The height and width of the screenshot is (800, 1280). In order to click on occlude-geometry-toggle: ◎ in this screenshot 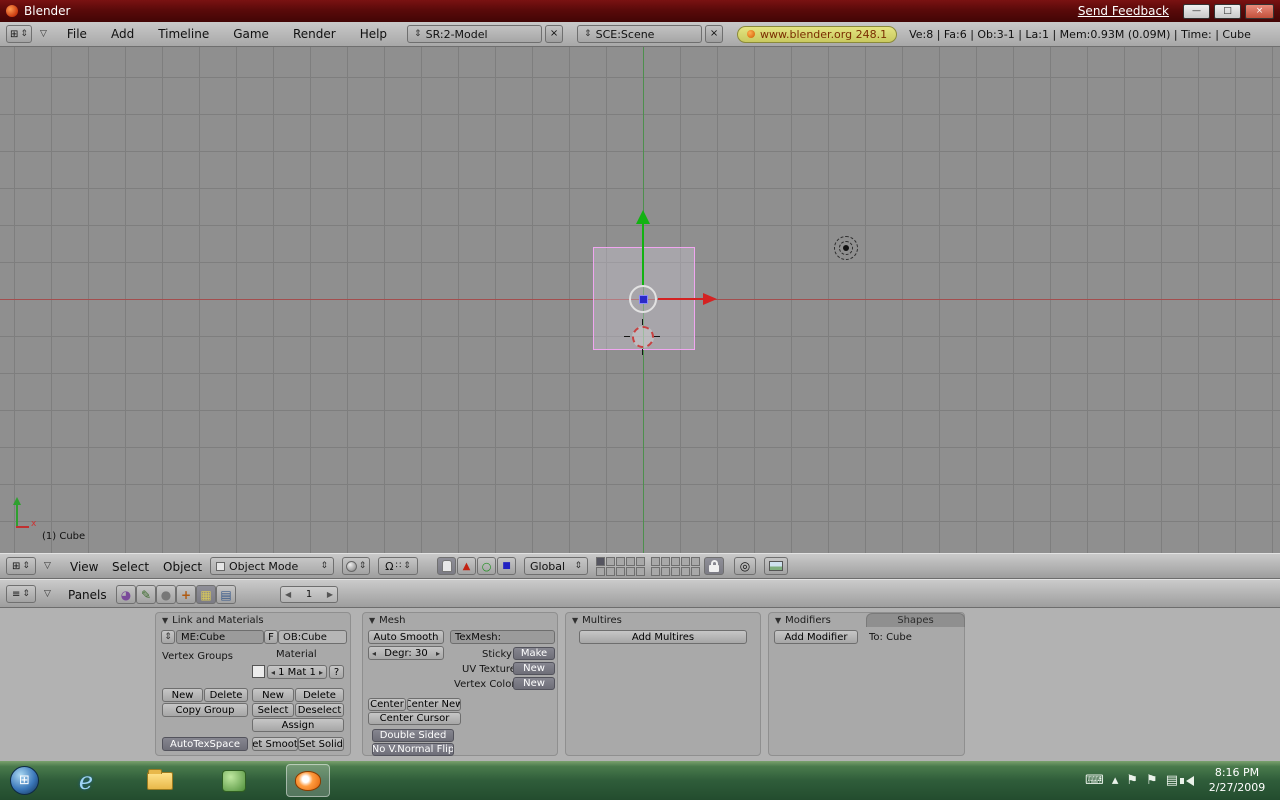, I will do `click(745, 566)`.